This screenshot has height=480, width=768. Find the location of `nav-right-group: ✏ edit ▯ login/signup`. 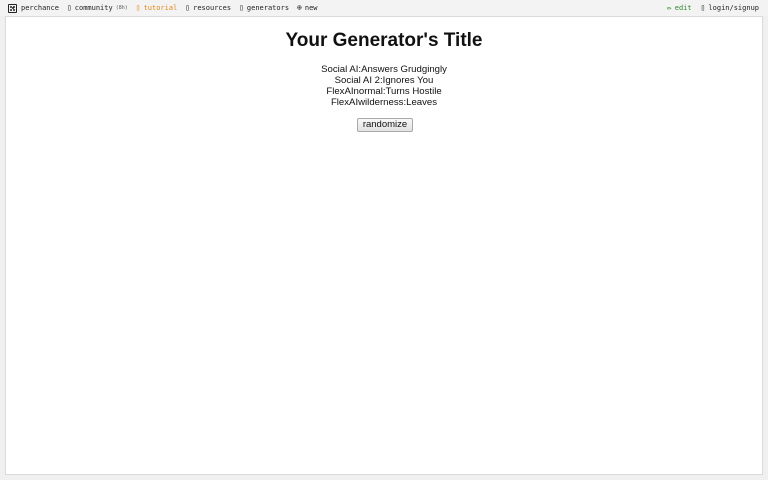

nav-right-group: ✏ edit ▯ login/signup is located at coordinates (708, 8).